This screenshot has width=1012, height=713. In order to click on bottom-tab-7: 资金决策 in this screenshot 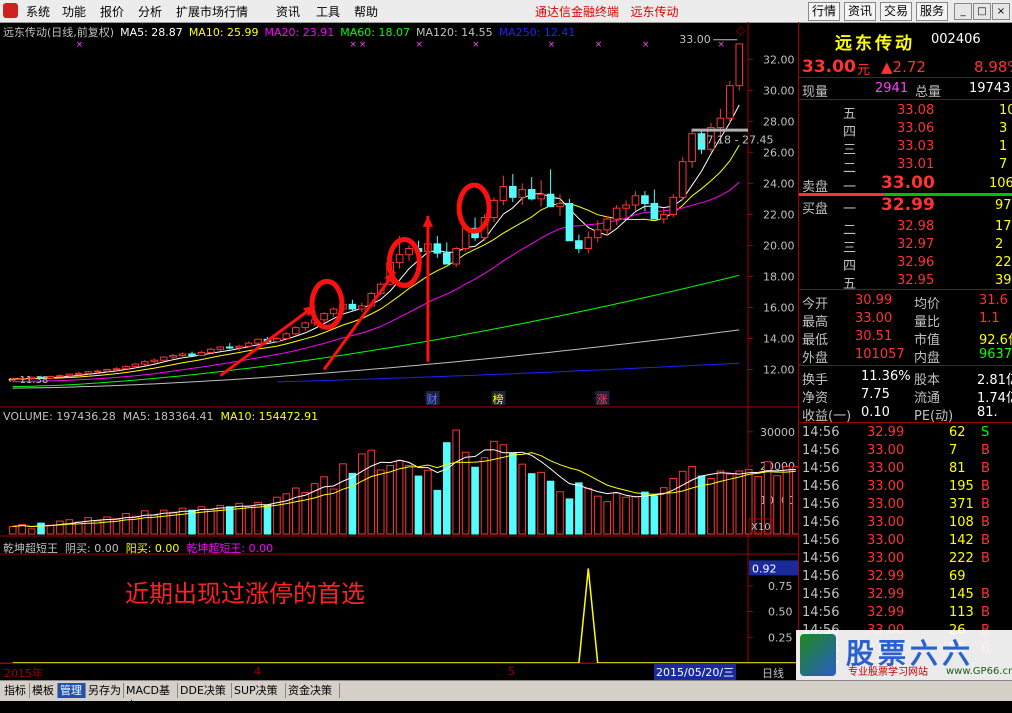, I will do `click(313, 690)`.